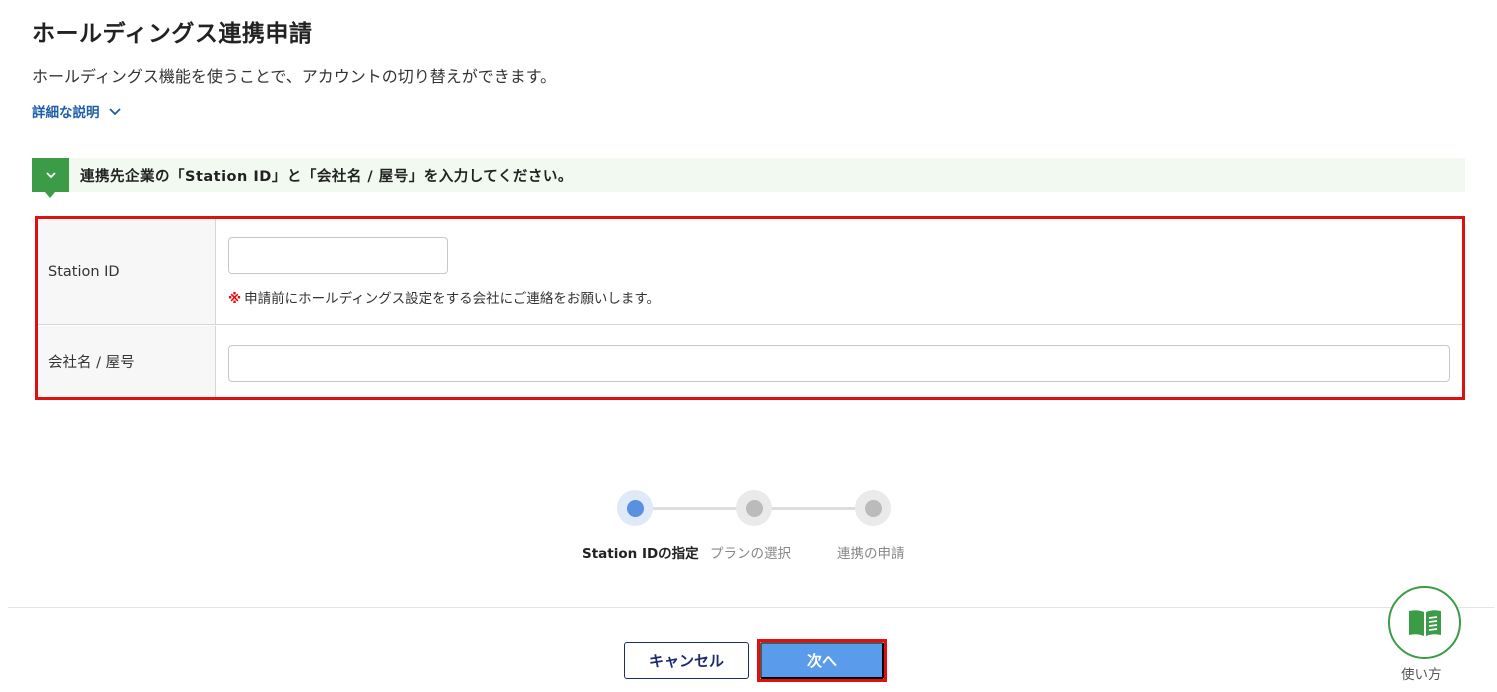 Image resolution: width=1497 pixels, height=692 pixels. I want to click on page-title: ホールディングス連携申請, so click(172, 34).